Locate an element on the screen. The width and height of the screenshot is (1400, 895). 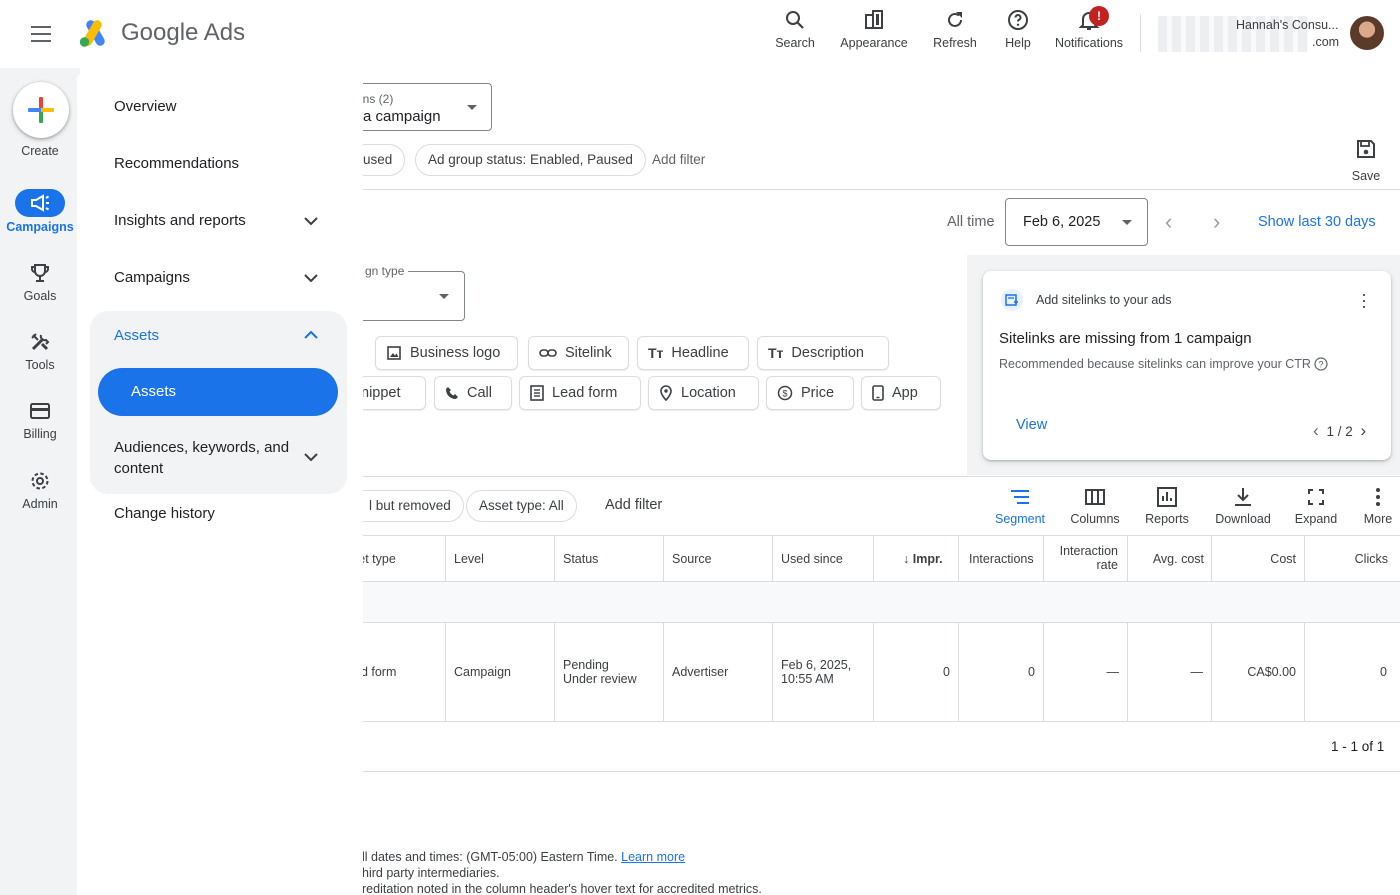
avatar is located at coordinates (1367, 33).